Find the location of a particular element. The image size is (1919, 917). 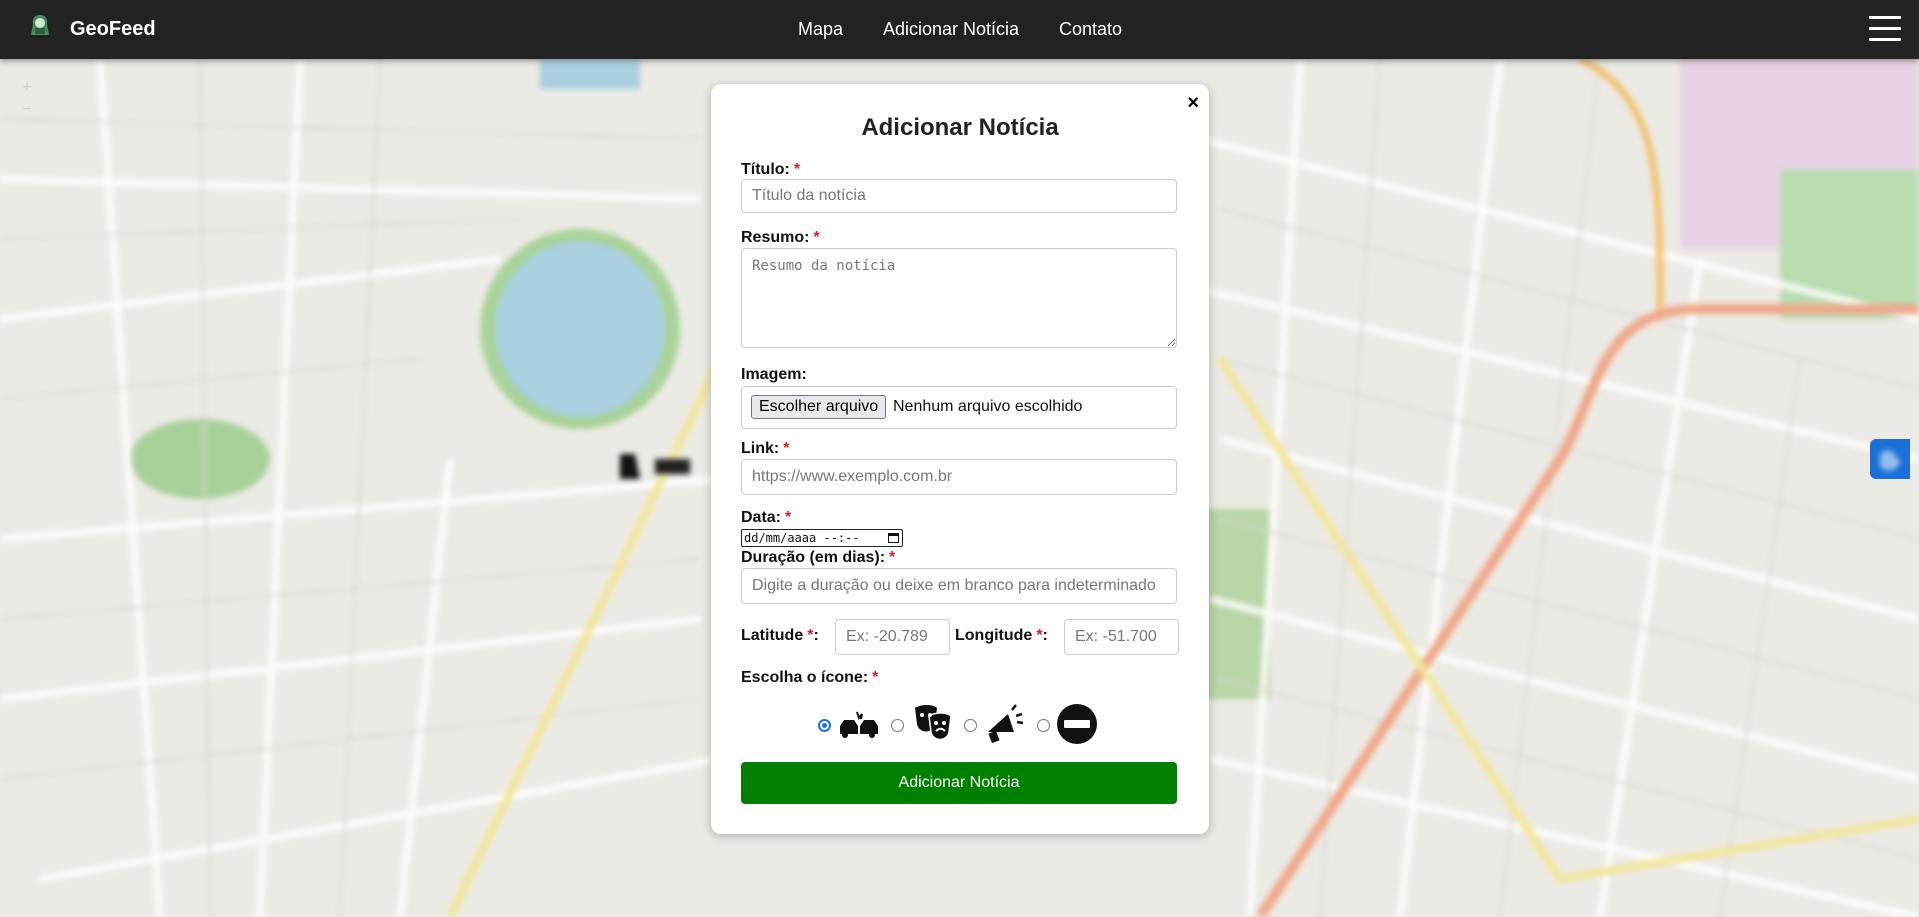

icon-choice-group is located at coordinates (960, 724).